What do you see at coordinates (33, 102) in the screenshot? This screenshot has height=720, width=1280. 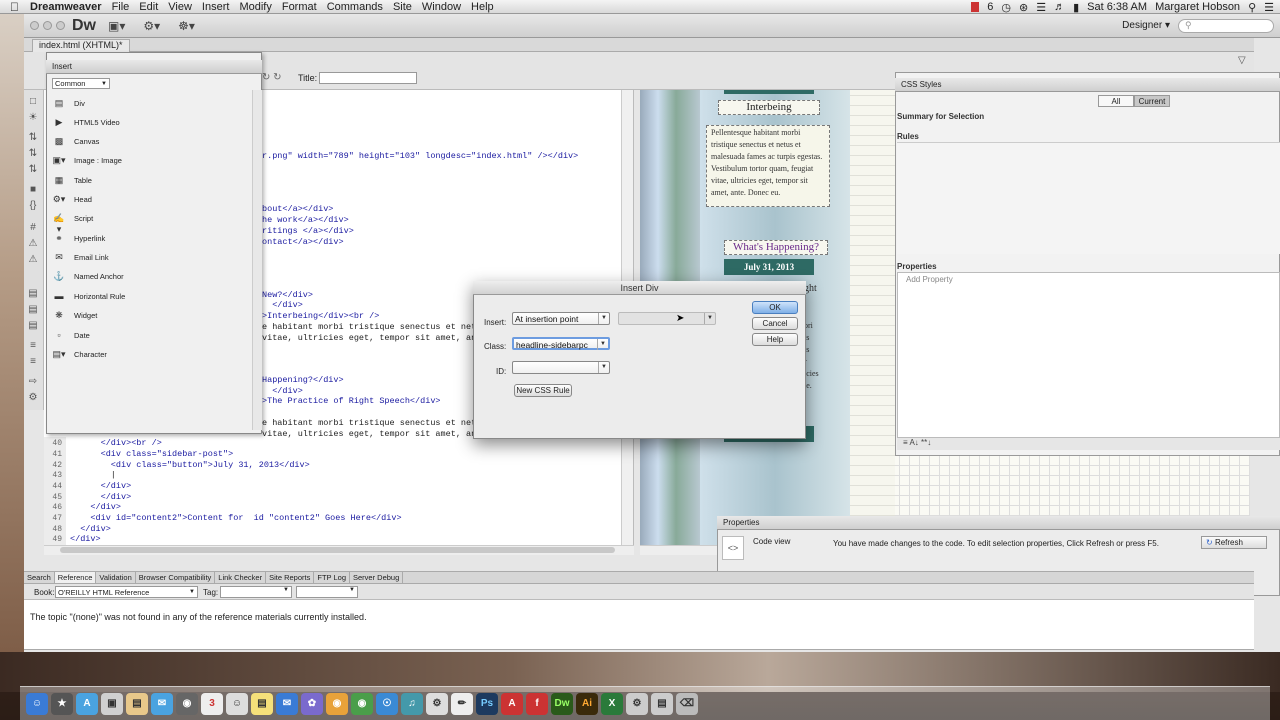 I see `open-documents-icon: □` at bounding box center [33, 102].